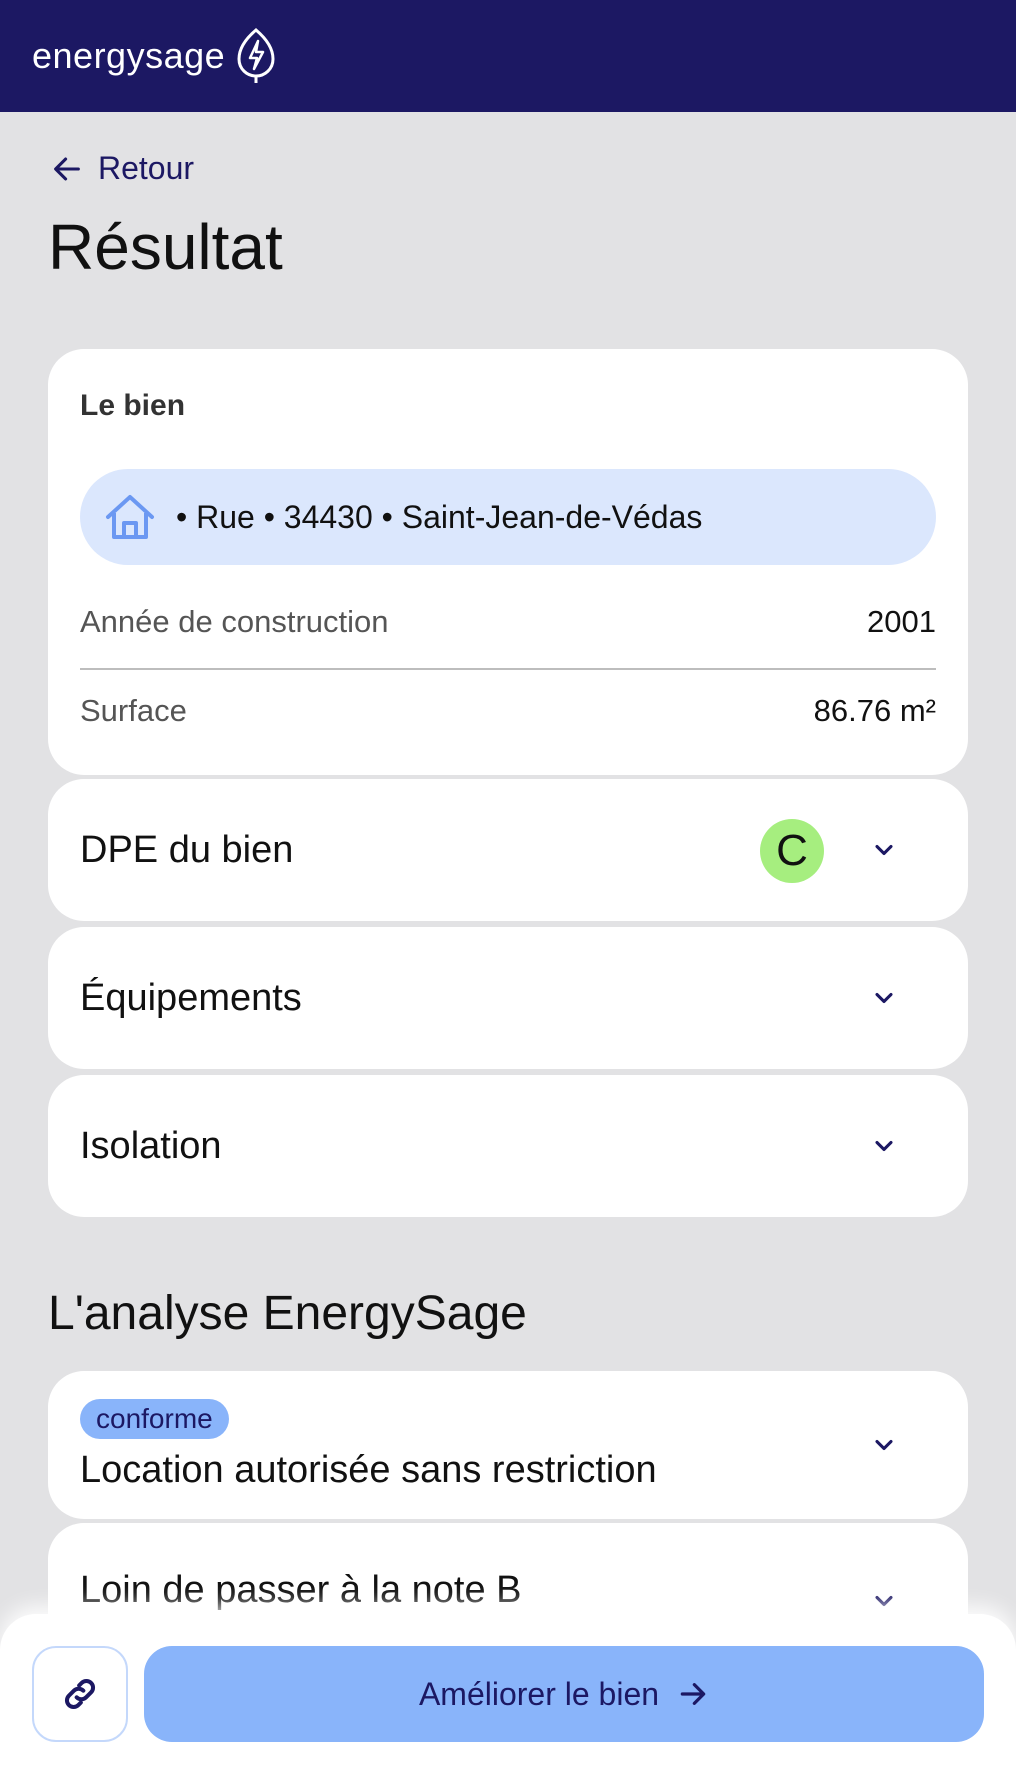  What do you see at coordinates (901, 621) in the screenshot?
I see `construction-year-value: 2001` at bounding box center [901, 621].